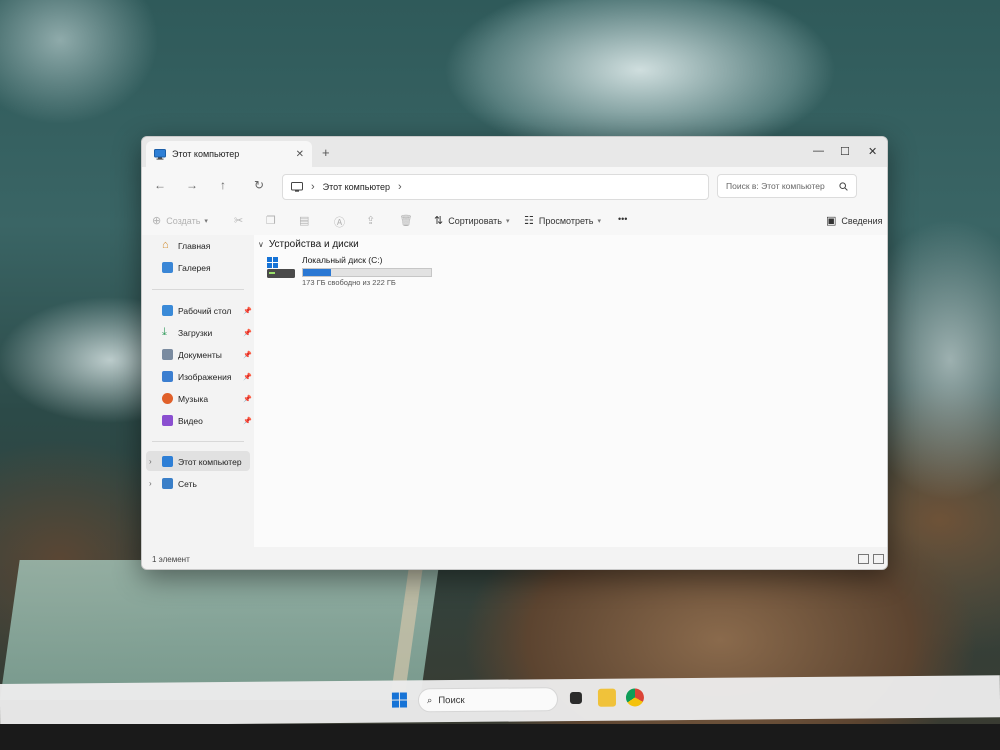 The height and width of the screenshot is (750, 1000). What do you see at coordinates (863, 559) in the screenshot?
I see `details-view-icon` at bounding box center [863, 559].